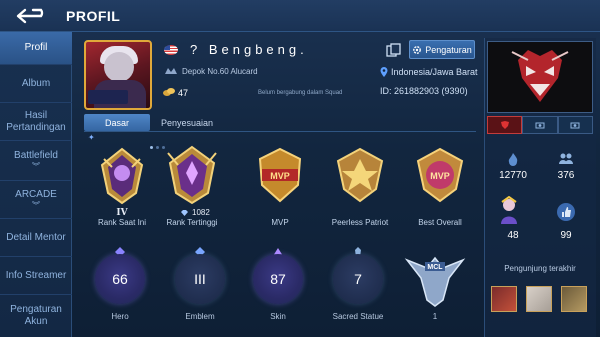 This screenshot has height=337, width=600. Describe the element at coordinates (184, 212) in the screenshot. I see `diamond-icon` at that location.